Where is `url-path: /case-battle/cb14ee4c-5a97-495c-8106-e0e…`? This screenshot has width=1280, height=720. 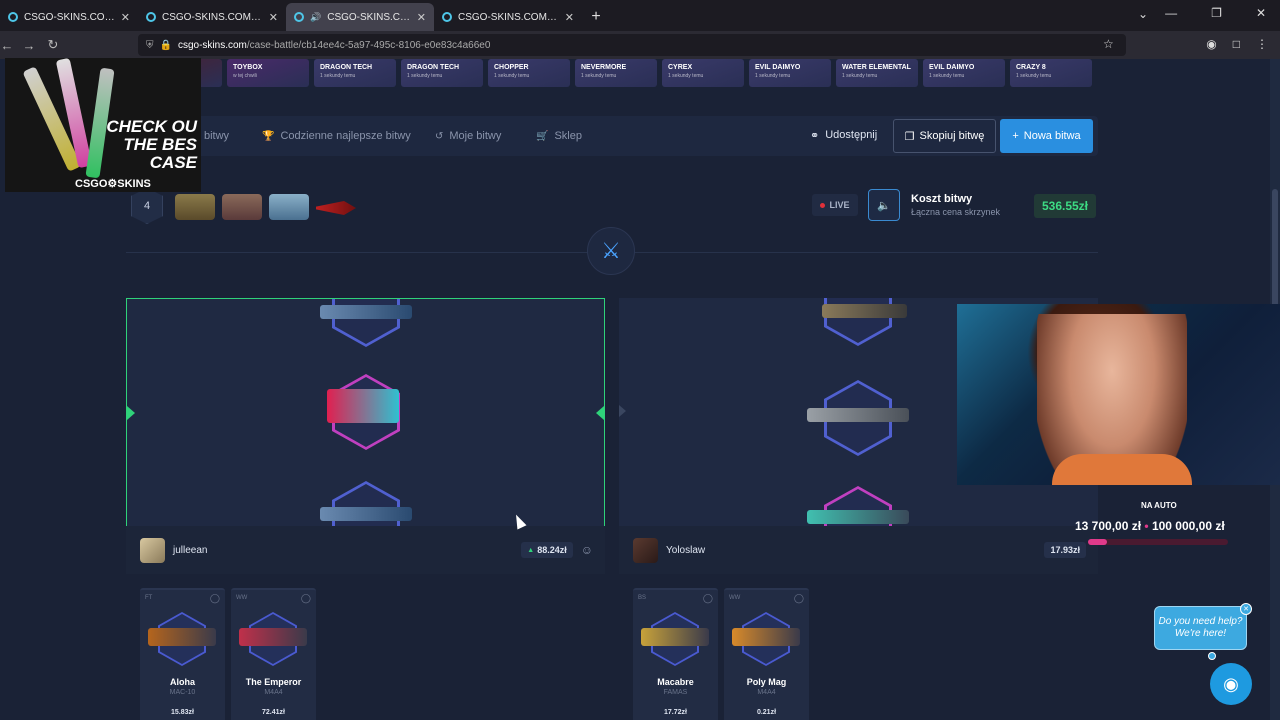
url-path: /case-battle/cb14ee4c-5a97-495c-8106-e0e… is located at coordinates (368, 45).